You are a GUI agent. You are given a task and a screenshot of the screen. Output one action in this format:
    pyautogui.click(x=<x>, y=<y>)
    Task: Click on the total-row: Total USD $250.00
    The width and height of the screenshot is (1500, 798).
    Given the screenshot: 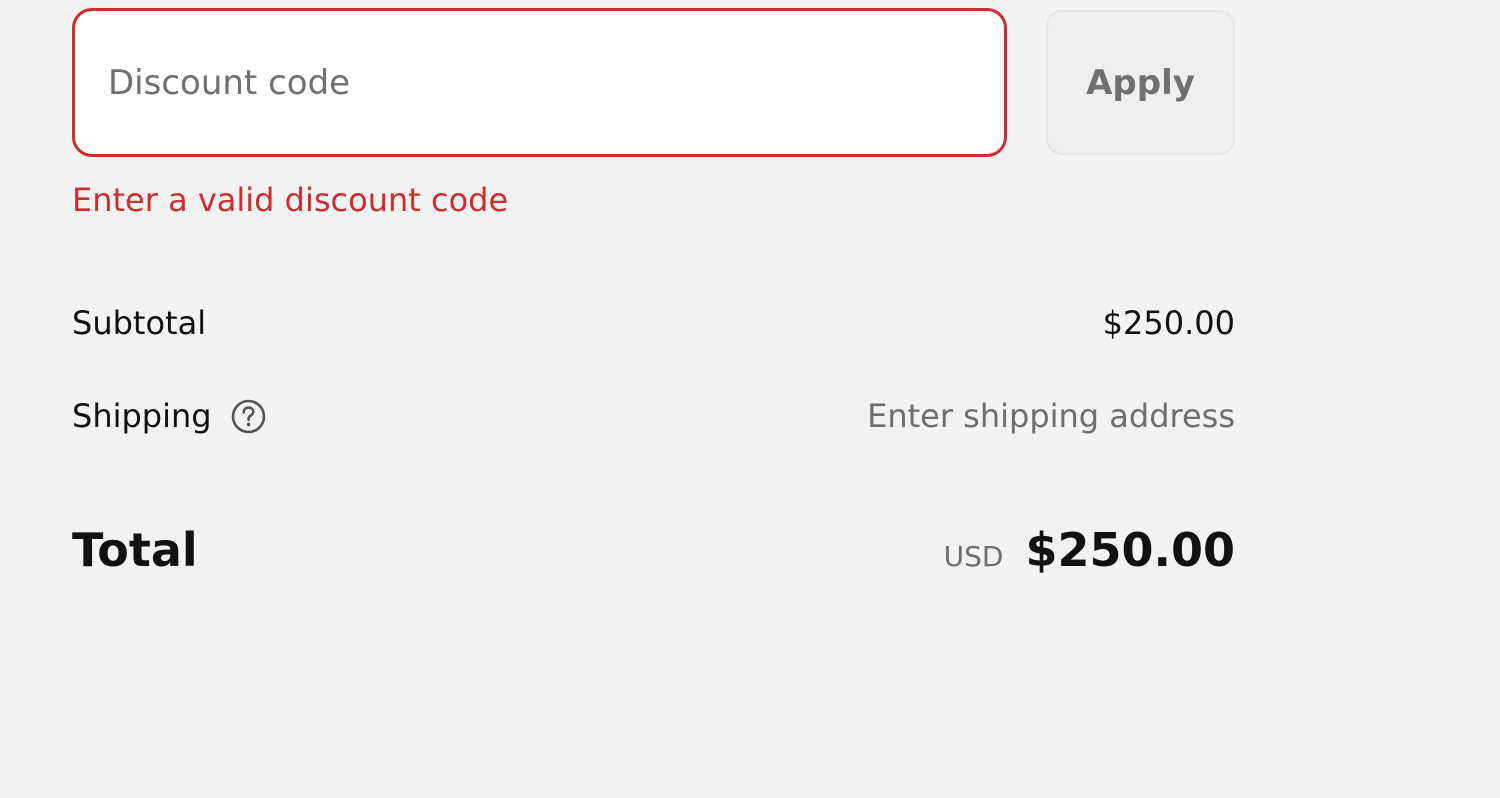 What is the action you would take?
    pyautogui.click(x=653, y=550)
    